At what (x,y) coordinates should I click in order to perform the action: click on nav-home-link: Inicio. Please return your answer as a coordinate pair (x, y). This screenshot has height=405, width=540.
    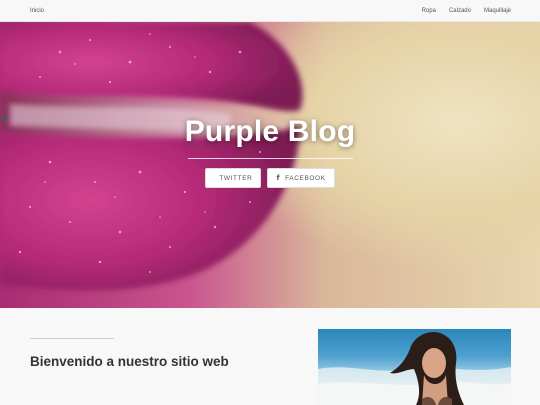
    Looking at the image, I should click on (37, 11).